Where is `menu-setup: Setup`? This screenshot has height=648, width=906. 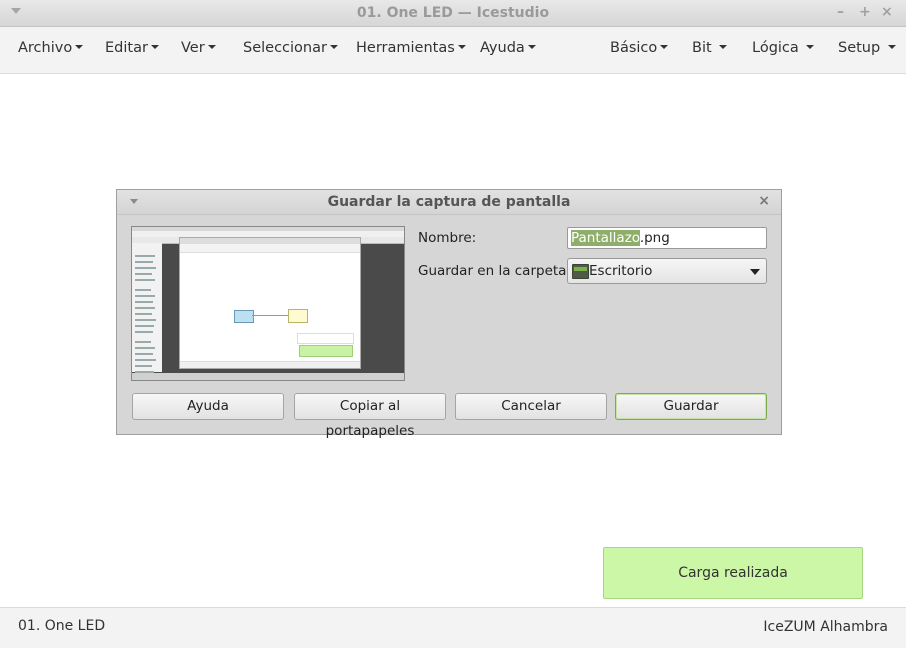 menu-setup: Setup is located at coordinates (867, 48).